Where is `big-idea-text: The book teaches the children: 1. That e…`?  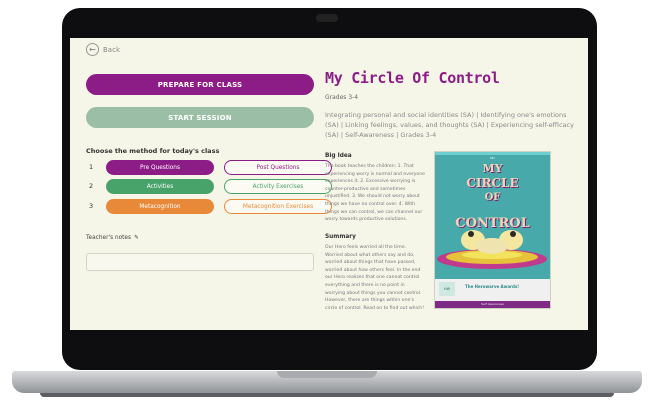
big-idea-text: The book teaches the children: 1. That e… is located at coordinates (375, 193).